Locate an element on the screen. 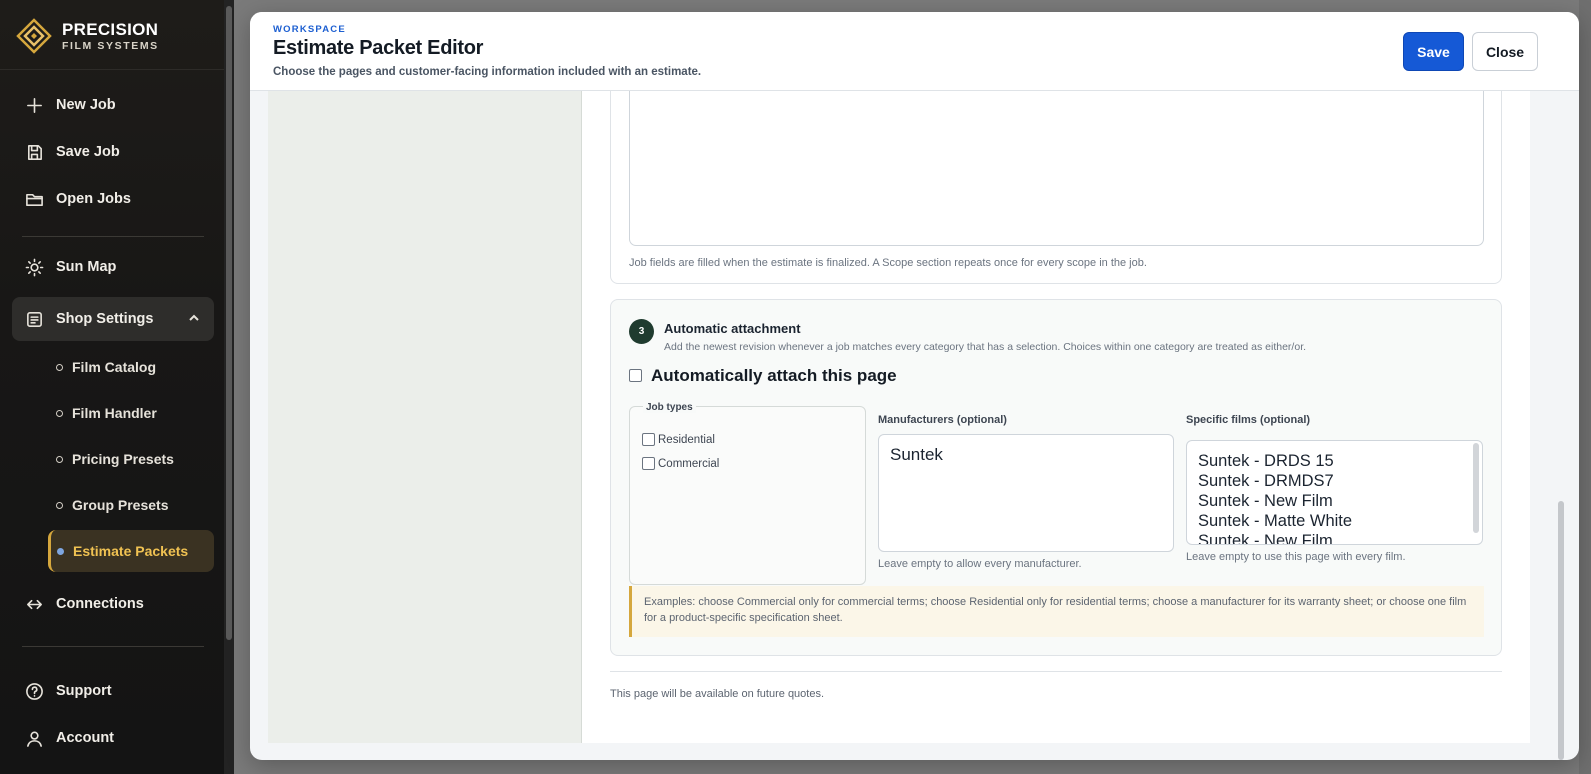 Image resolution: width=1591 pixels, height=774 pixels. modal-title: Estimate Packet Editor is located at coordinates (378, 48).